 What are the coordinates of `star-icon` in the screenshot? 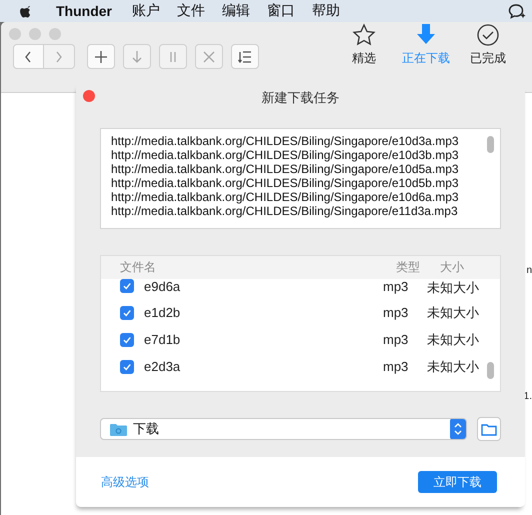 It's located at (364, 34).